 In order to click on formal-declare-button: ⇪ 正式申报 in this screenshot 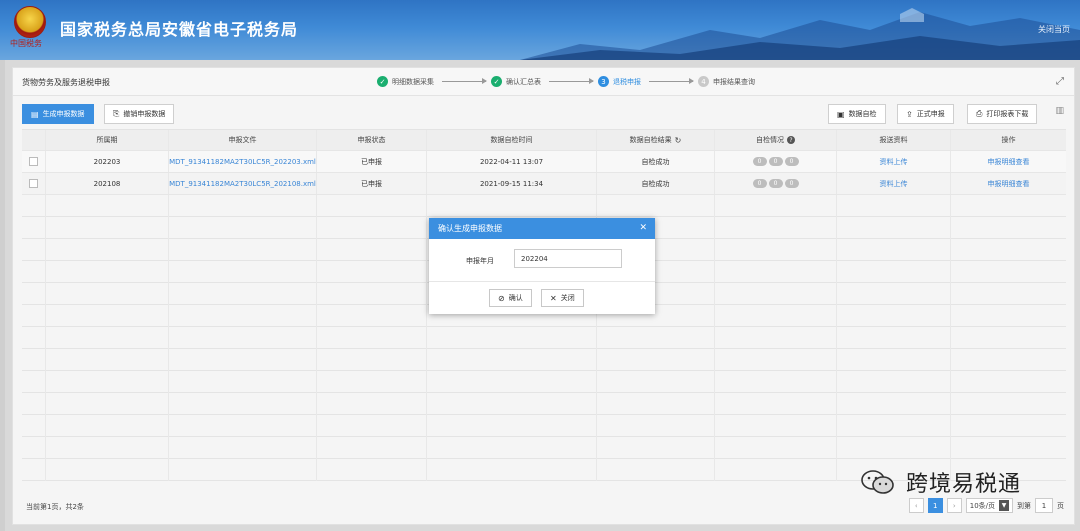, I will do `click(925, 114)`.